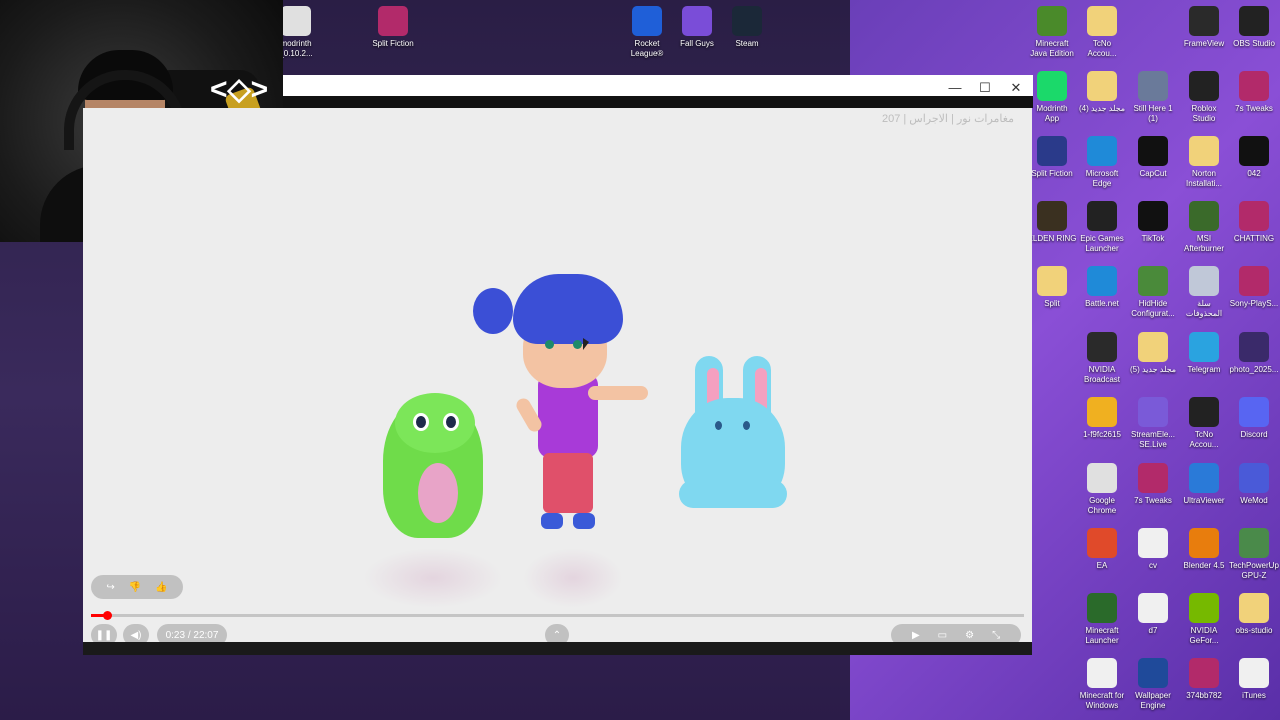 This screenshot has height=720, width=1280. I want to click on desktop-shortcut: FrameView, so click(1204, 27).